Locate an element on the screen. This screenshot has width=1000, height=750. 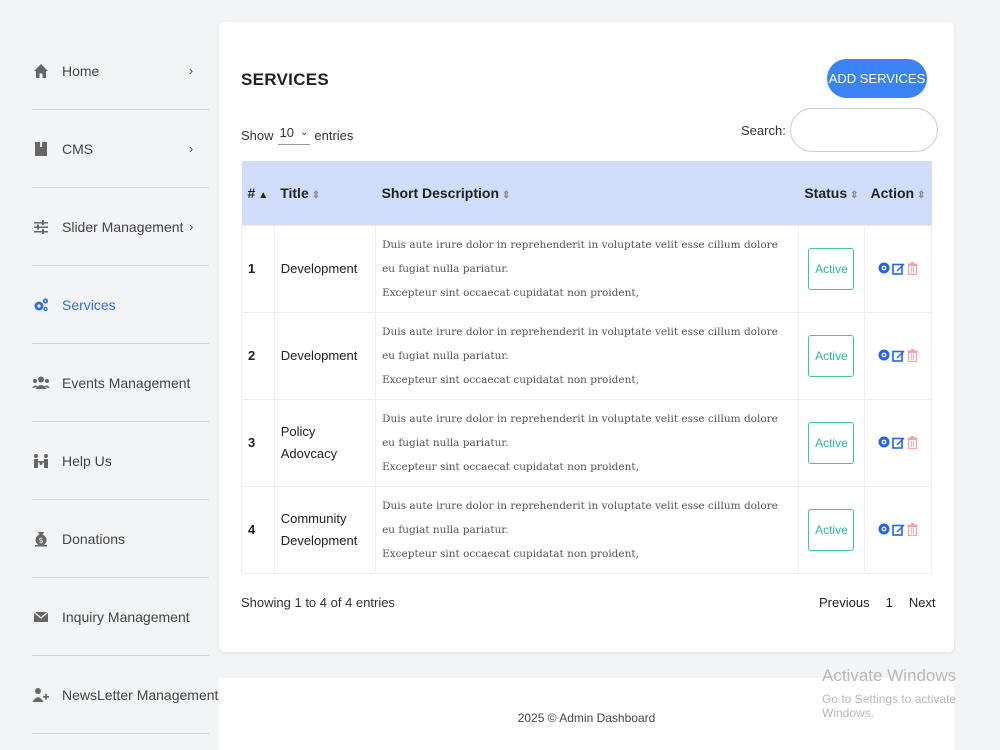
sidebar-item-label: Slider Management is located at coordinates (123, 226).